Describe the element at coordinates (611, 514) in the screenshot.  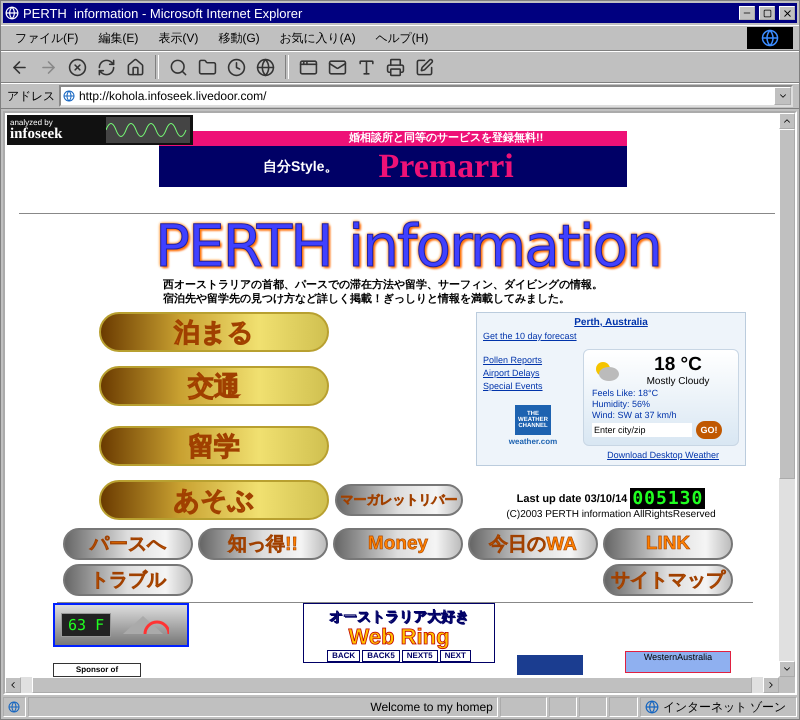
I see `copyright: (C)2003 PERTH information AllRightsReserved` at that location.